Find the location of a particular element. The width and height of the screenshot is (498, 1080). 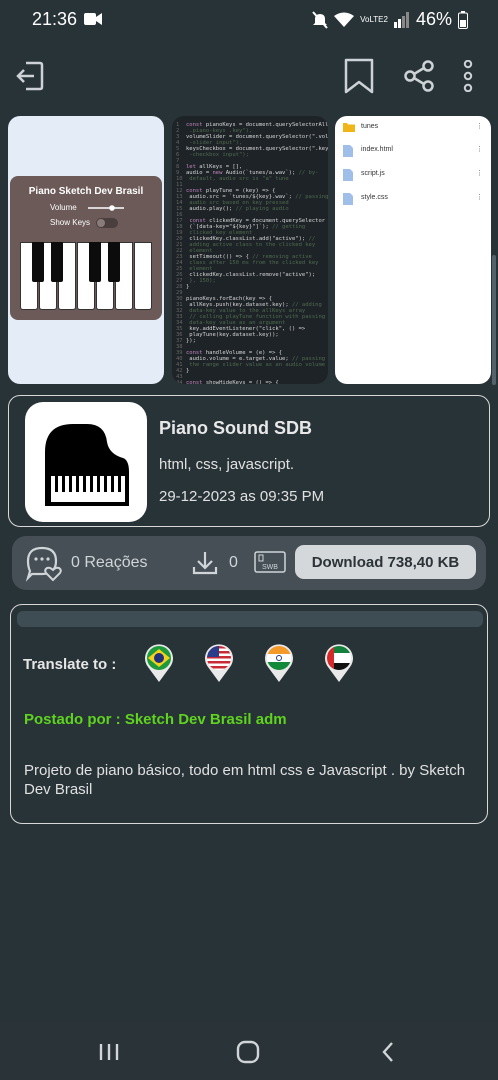

file-row: style.css ⋮ is located at coordinates (414, 200).